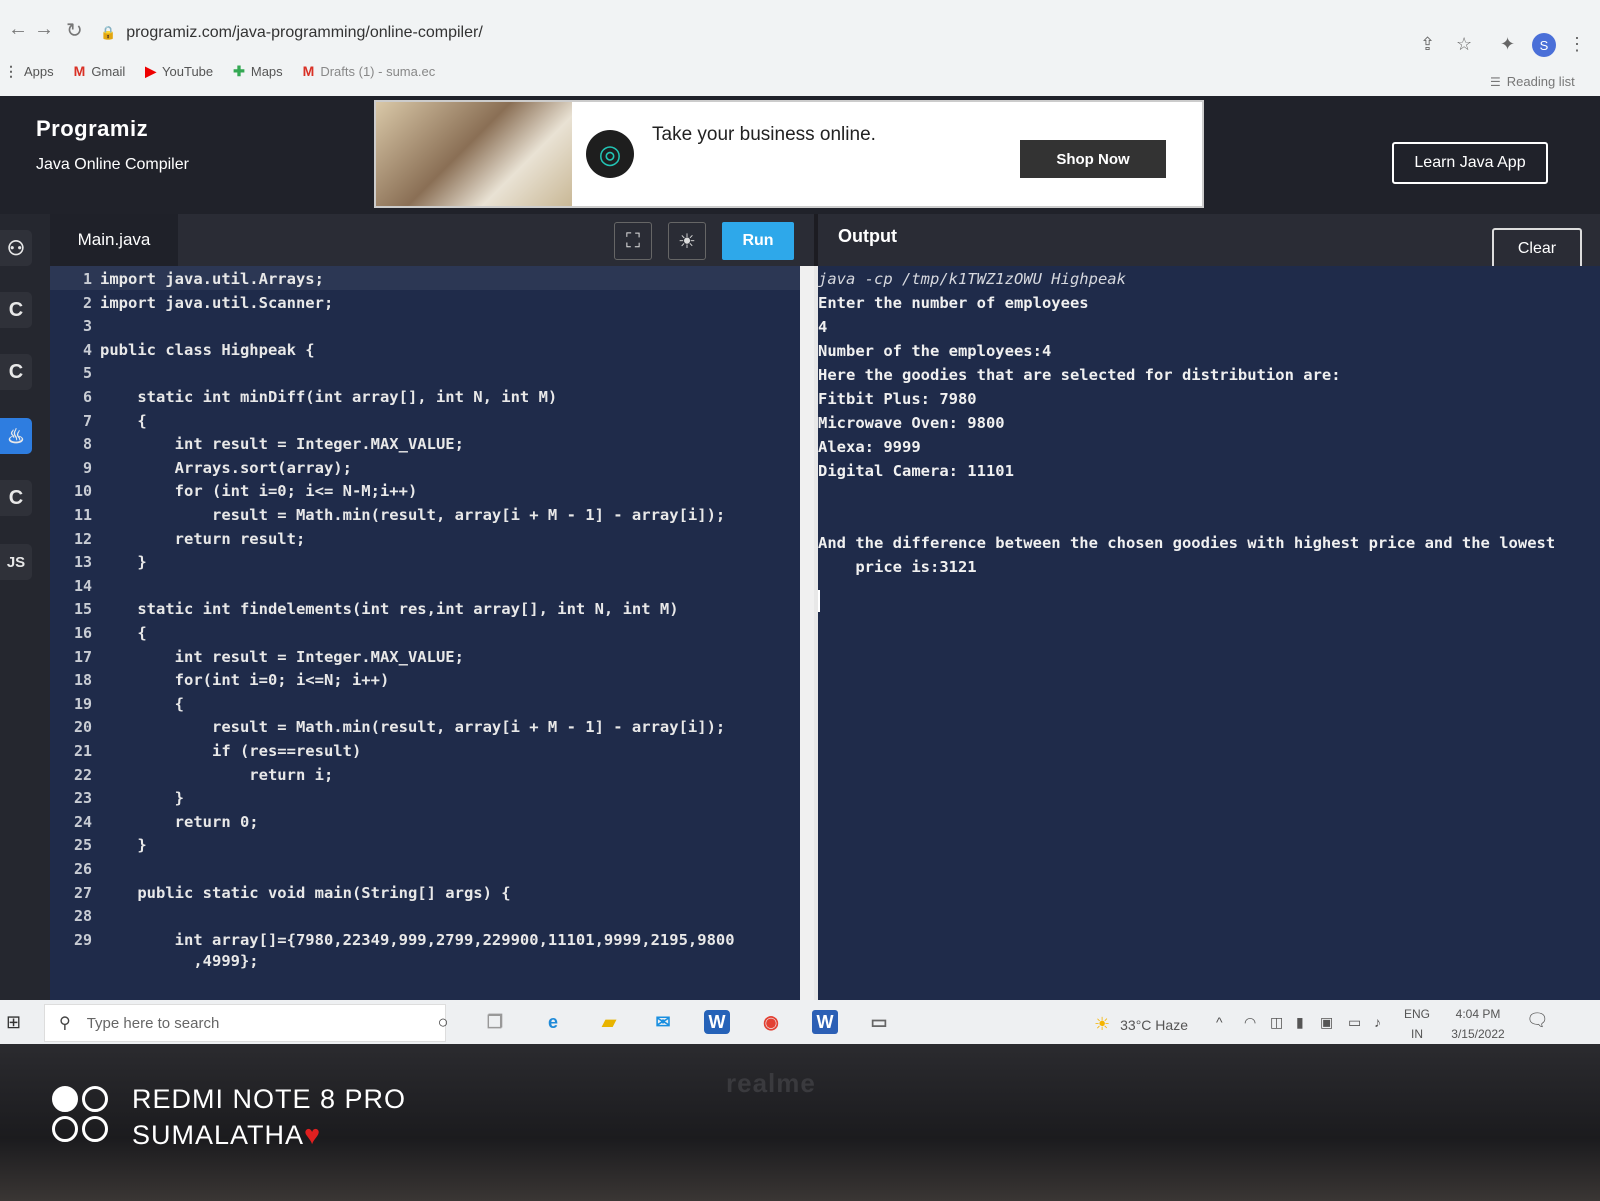  What do you see at coordinates (226, 467) in the screenshot?
I see `code-line: Arrays.sort(array);` at bounding box center [226, 467].